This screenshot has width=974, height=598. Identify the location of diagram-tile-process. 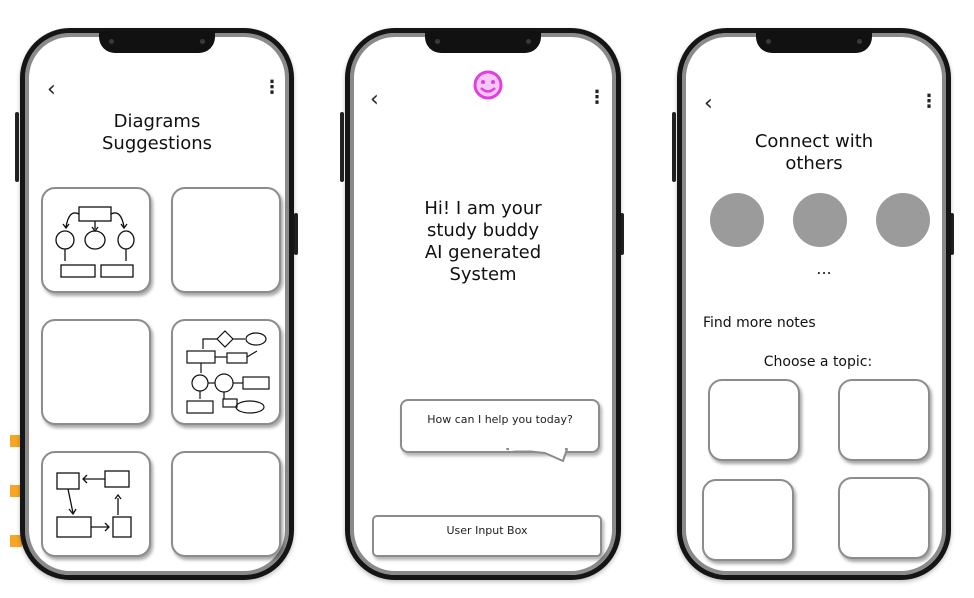
(226, 372).